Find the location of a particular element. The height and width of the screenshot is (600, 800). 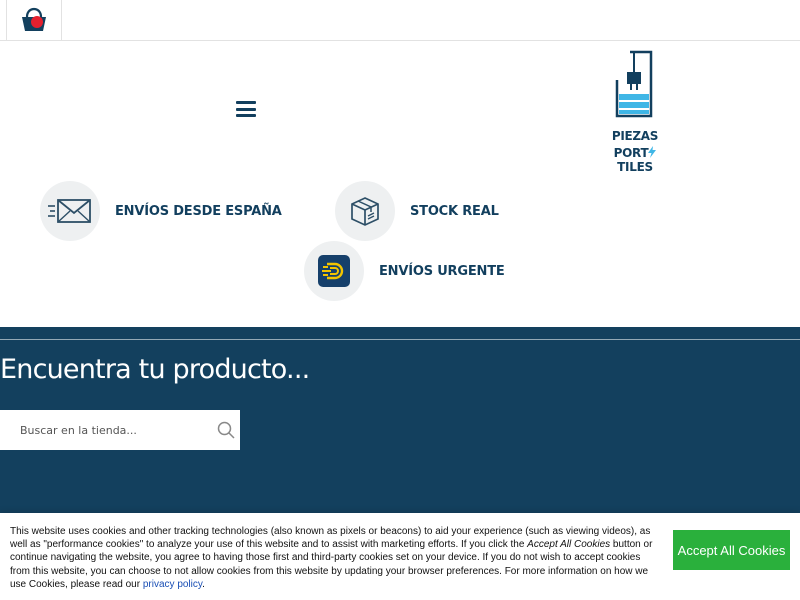

divider is located at coordinates (400, 339).